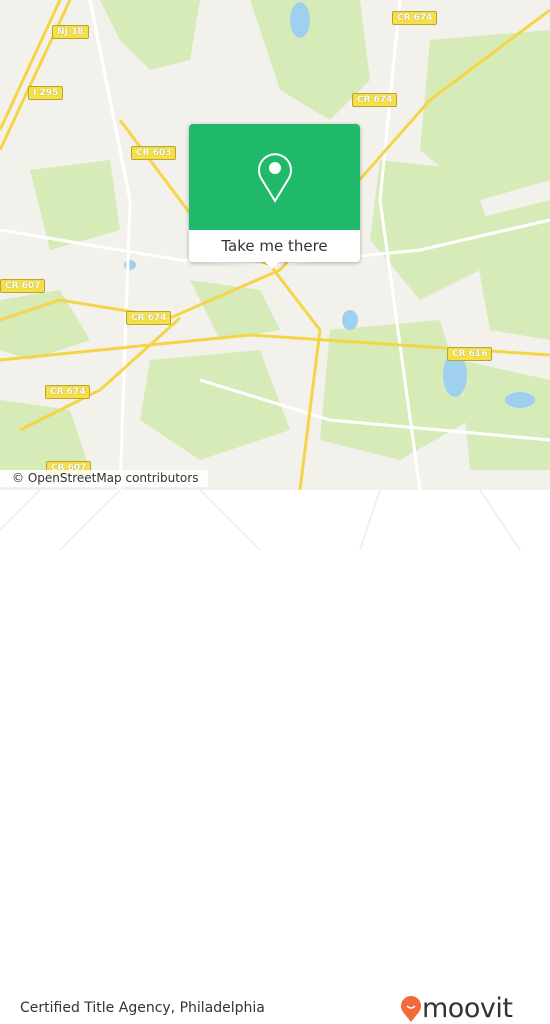 Image resolution: width=550 pixels, height=1024 pixels. Describe the element at coordinates (272, 265) in the screenshot. I see `popup-pointer` at that location.